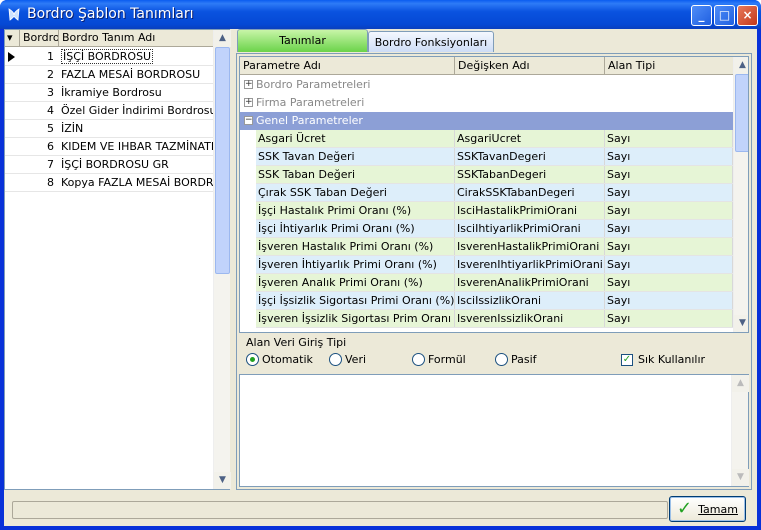  I want to click on maximize-button: □, so click(724, 15).